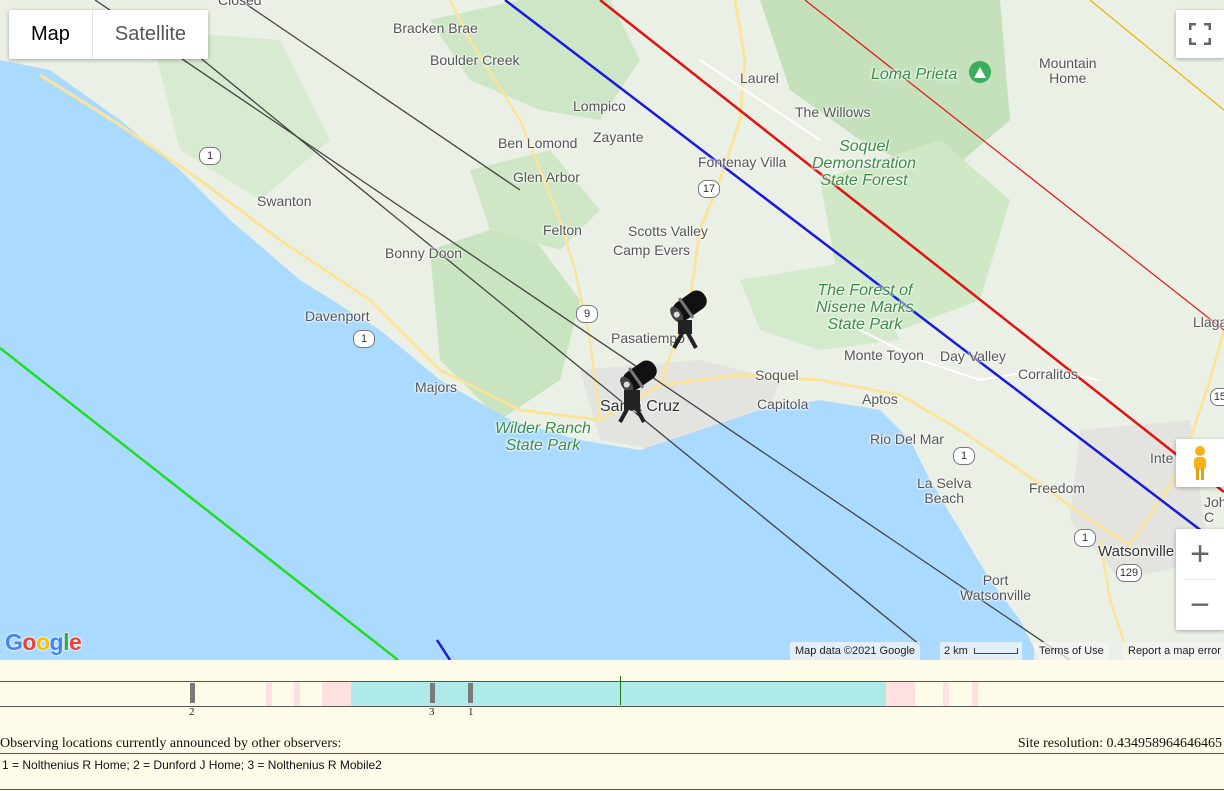 The height and width of the screenshot is (791, 1224). Describe the element at coordinates (436, 387) in the screenshot. I see `map-label-majors: Majors` at that location.